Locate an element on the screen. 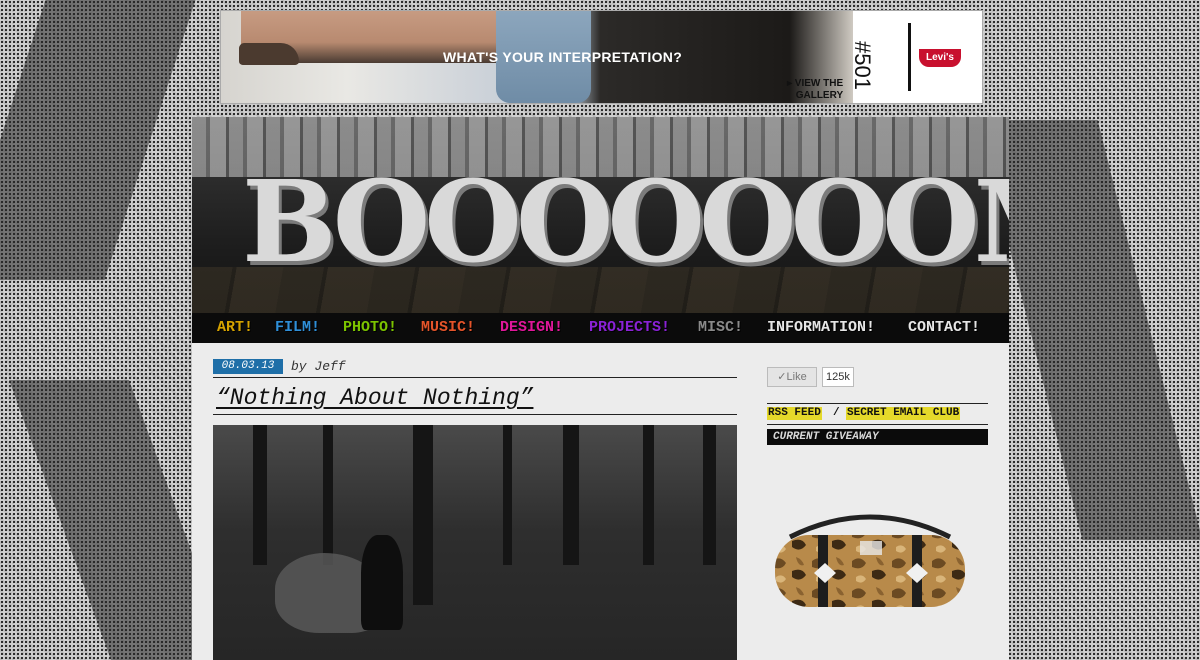  nav-film: FILM! is located at coordinates (297, 327).